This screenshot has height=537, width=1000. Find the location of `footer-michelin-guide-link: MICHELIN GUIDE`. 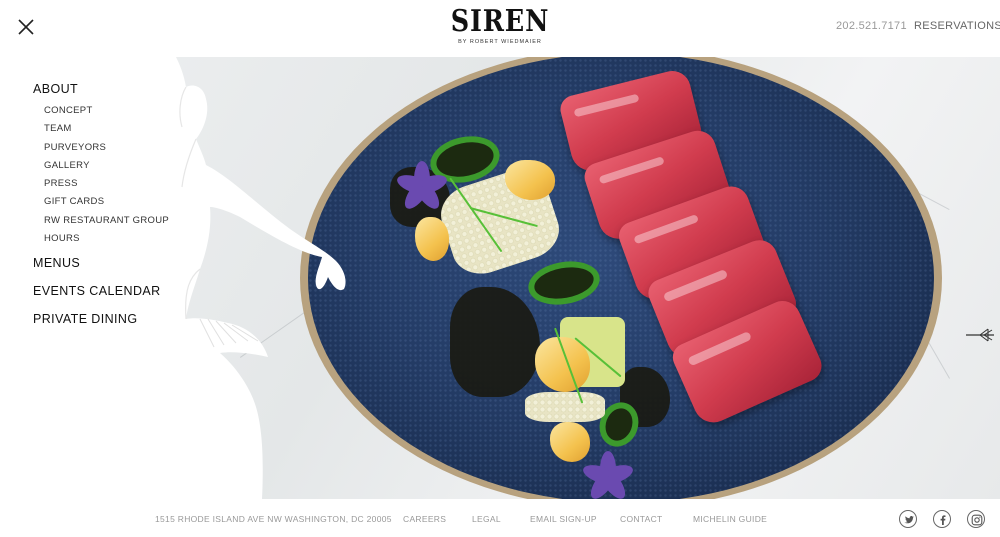

footer-michelin-guide-link: MICHELIN GUIDE is located at coordinates (730, 519).